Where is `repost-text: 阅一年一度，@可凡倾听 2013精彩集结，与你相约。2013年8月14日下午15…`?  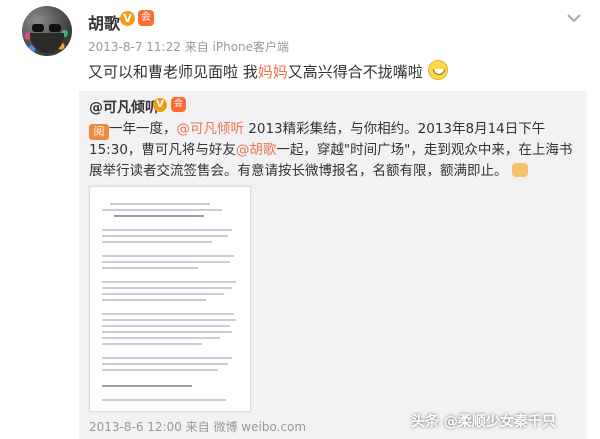 repost-text: 阅一年一度，@可凡倾听 2013精彩集结，与你相约。2013年8月14日下午15… is located at coordinates (334, 150).